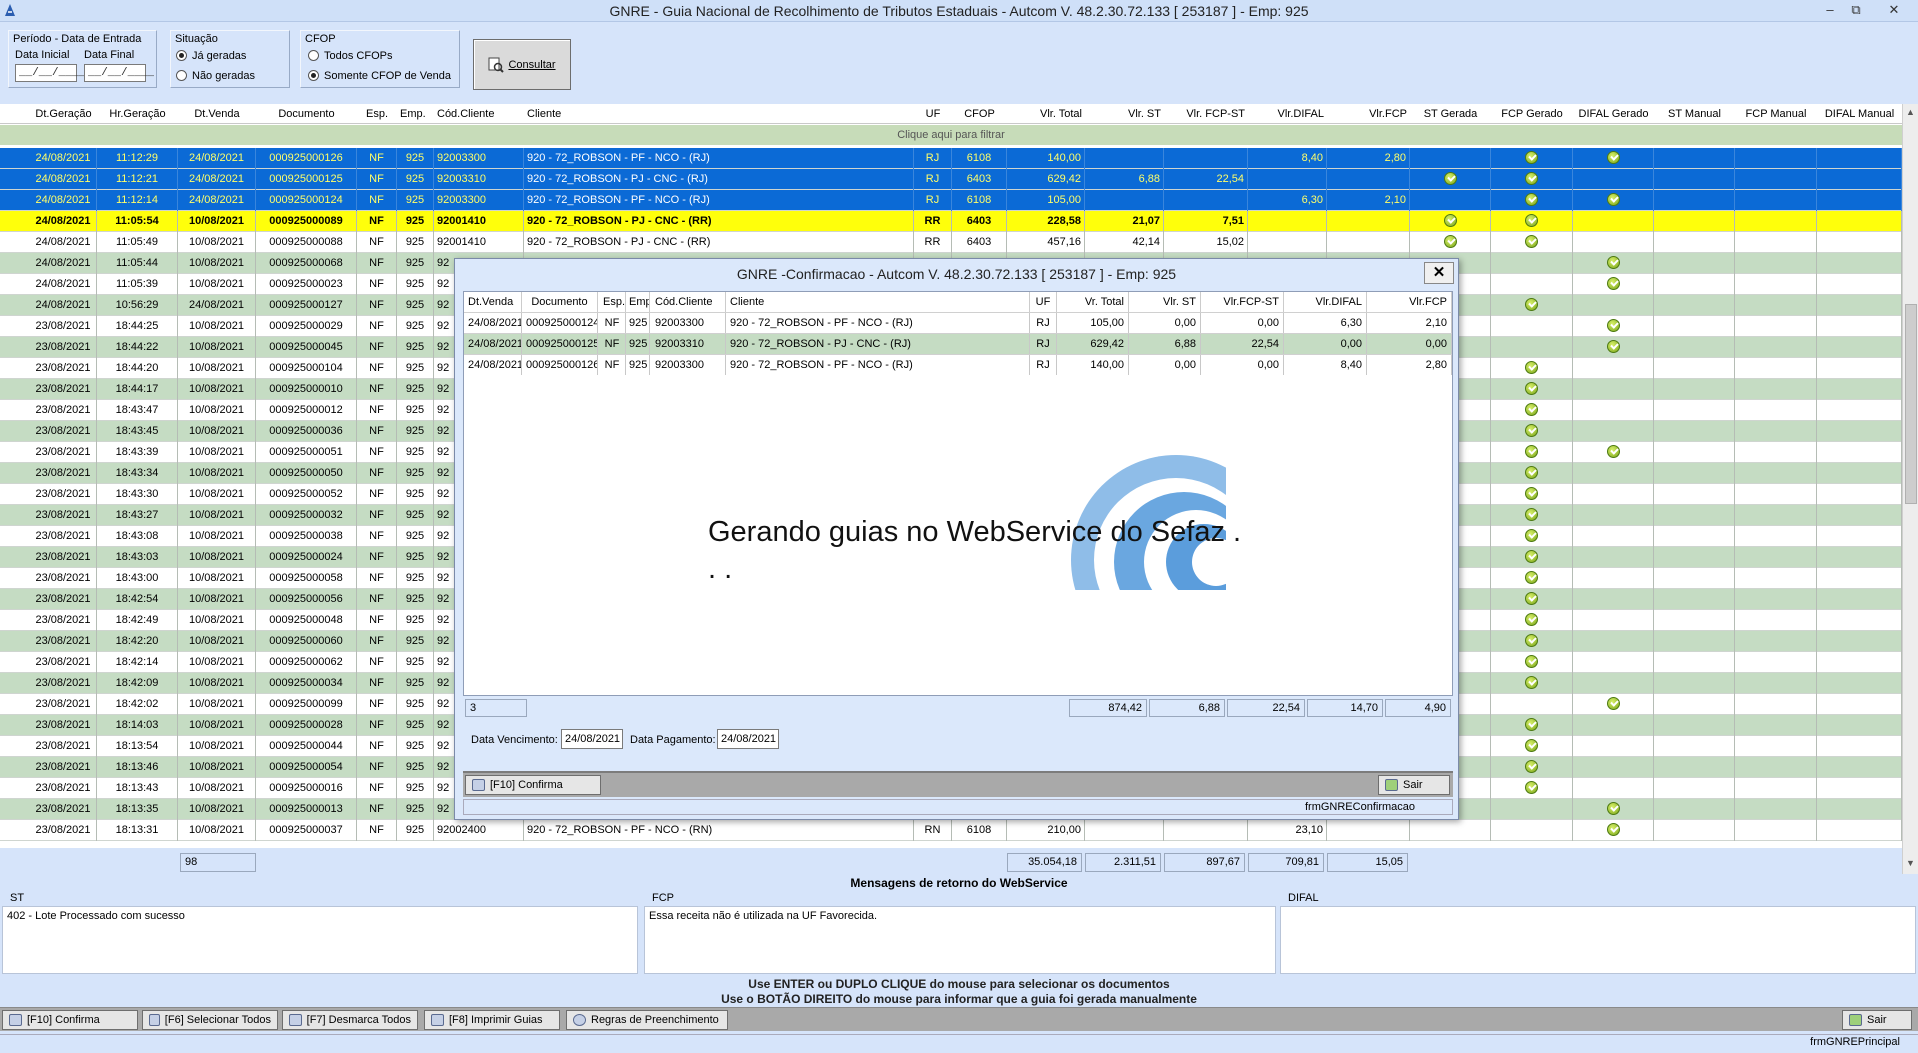  I want to click on scroll-thumb, so click(1911, 404).